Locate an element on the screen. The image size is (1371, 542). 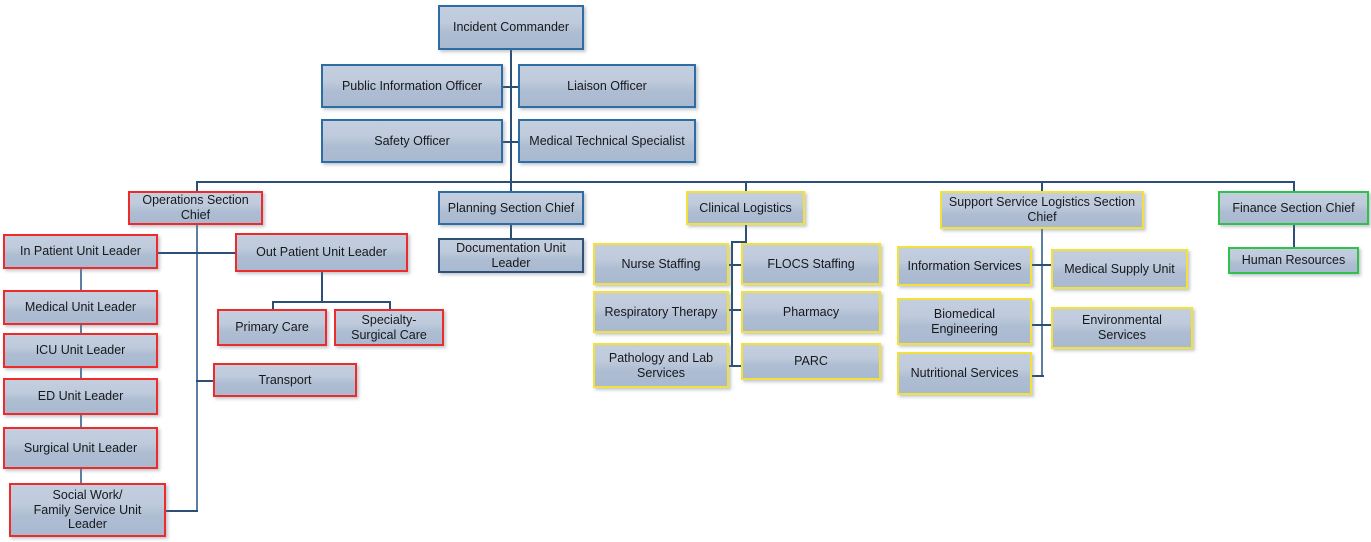
node-ed-unit-leader: ED Unit Leader is located at coordinates (80, 396).